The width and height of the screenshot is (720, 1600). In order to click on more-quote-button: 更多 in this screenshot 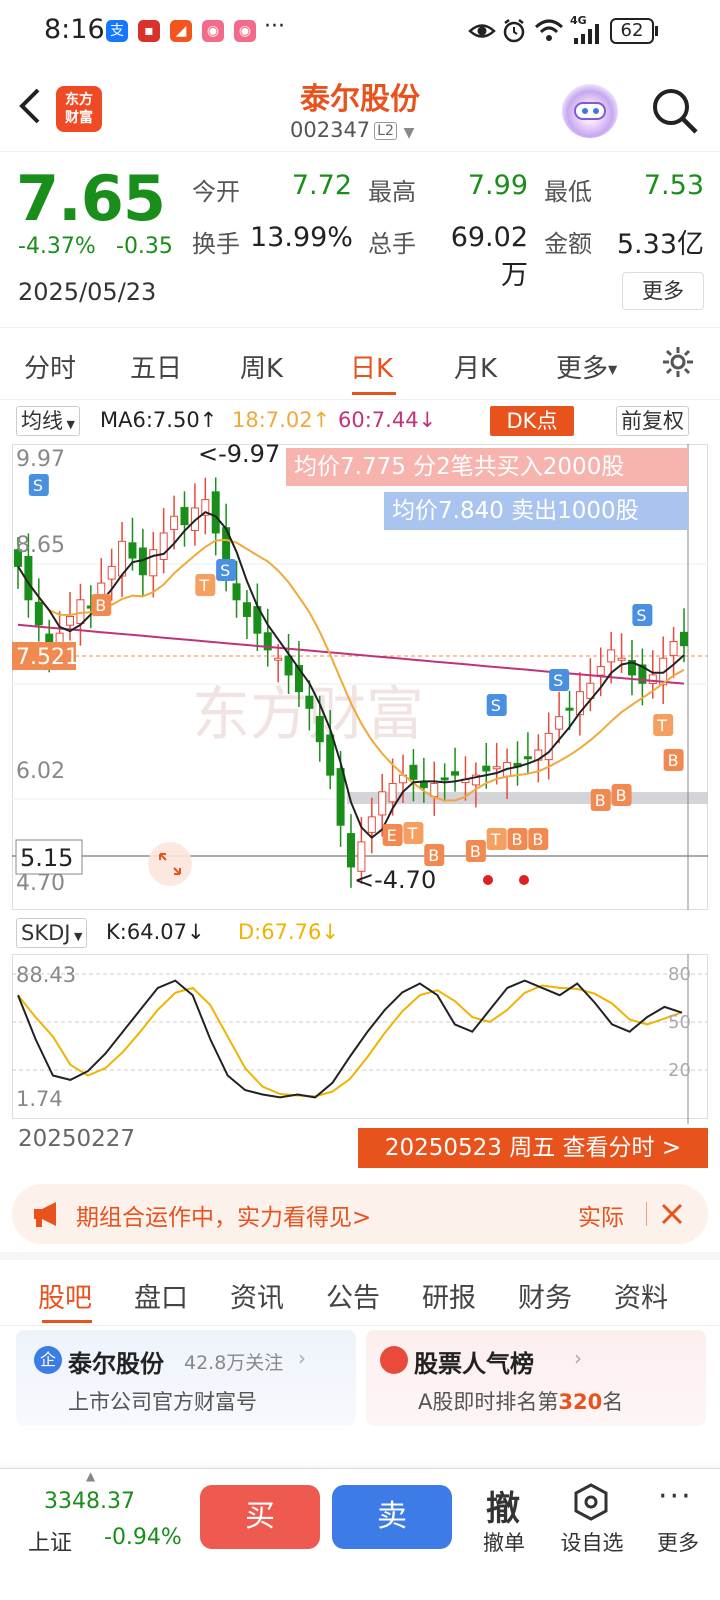, I will do `click(663, 291)`.